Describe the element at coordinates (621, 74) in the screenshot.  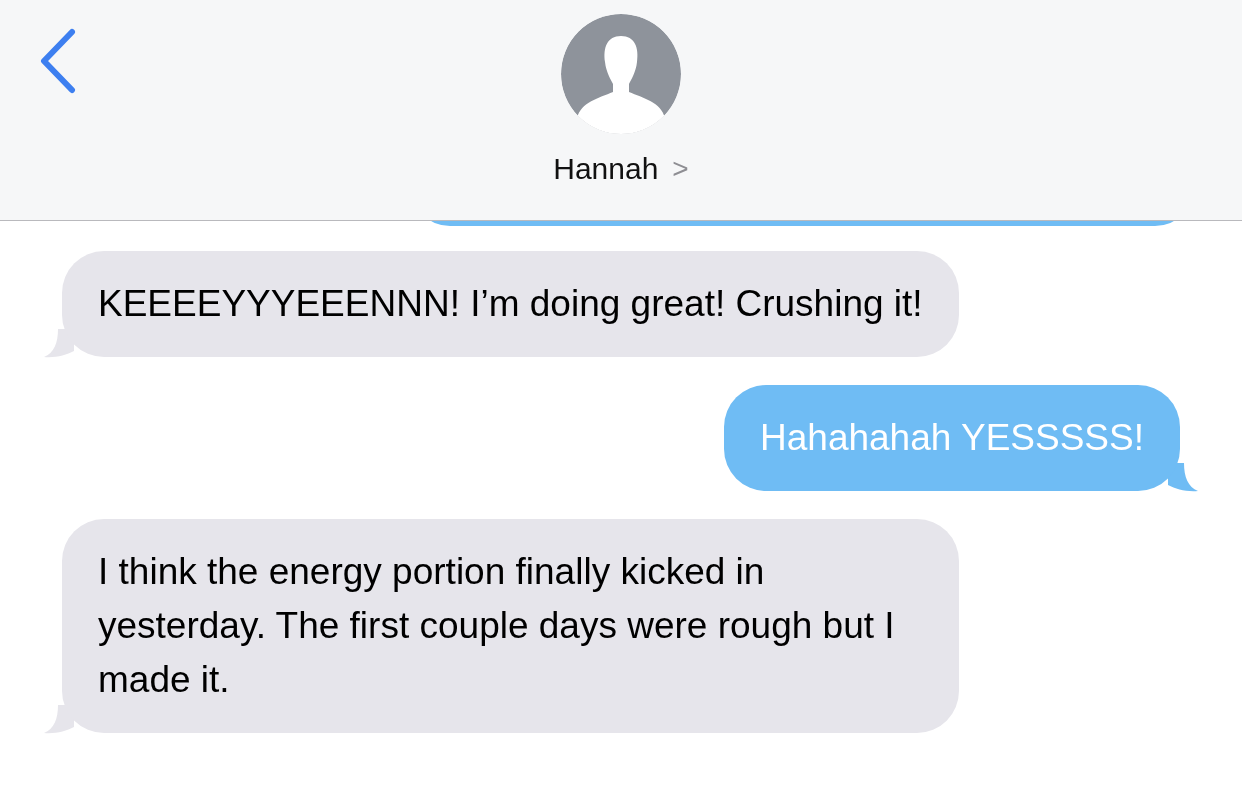
I see `avatar-icon` at that location.